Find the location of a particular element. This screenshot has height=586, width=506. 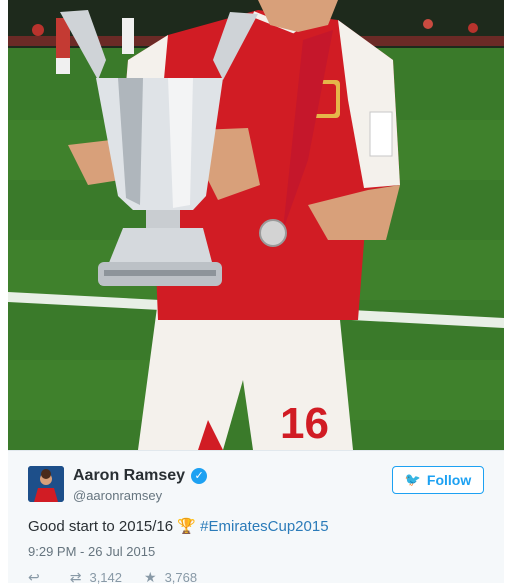

author-handle: @aaronramsey is located at coordinates (117, 495).